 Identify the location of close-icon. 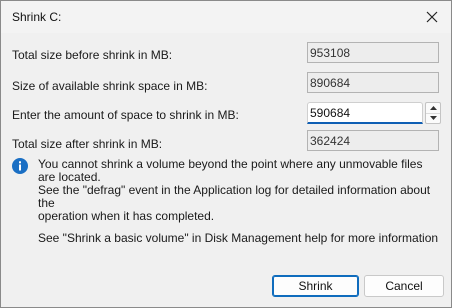
(432, 17).